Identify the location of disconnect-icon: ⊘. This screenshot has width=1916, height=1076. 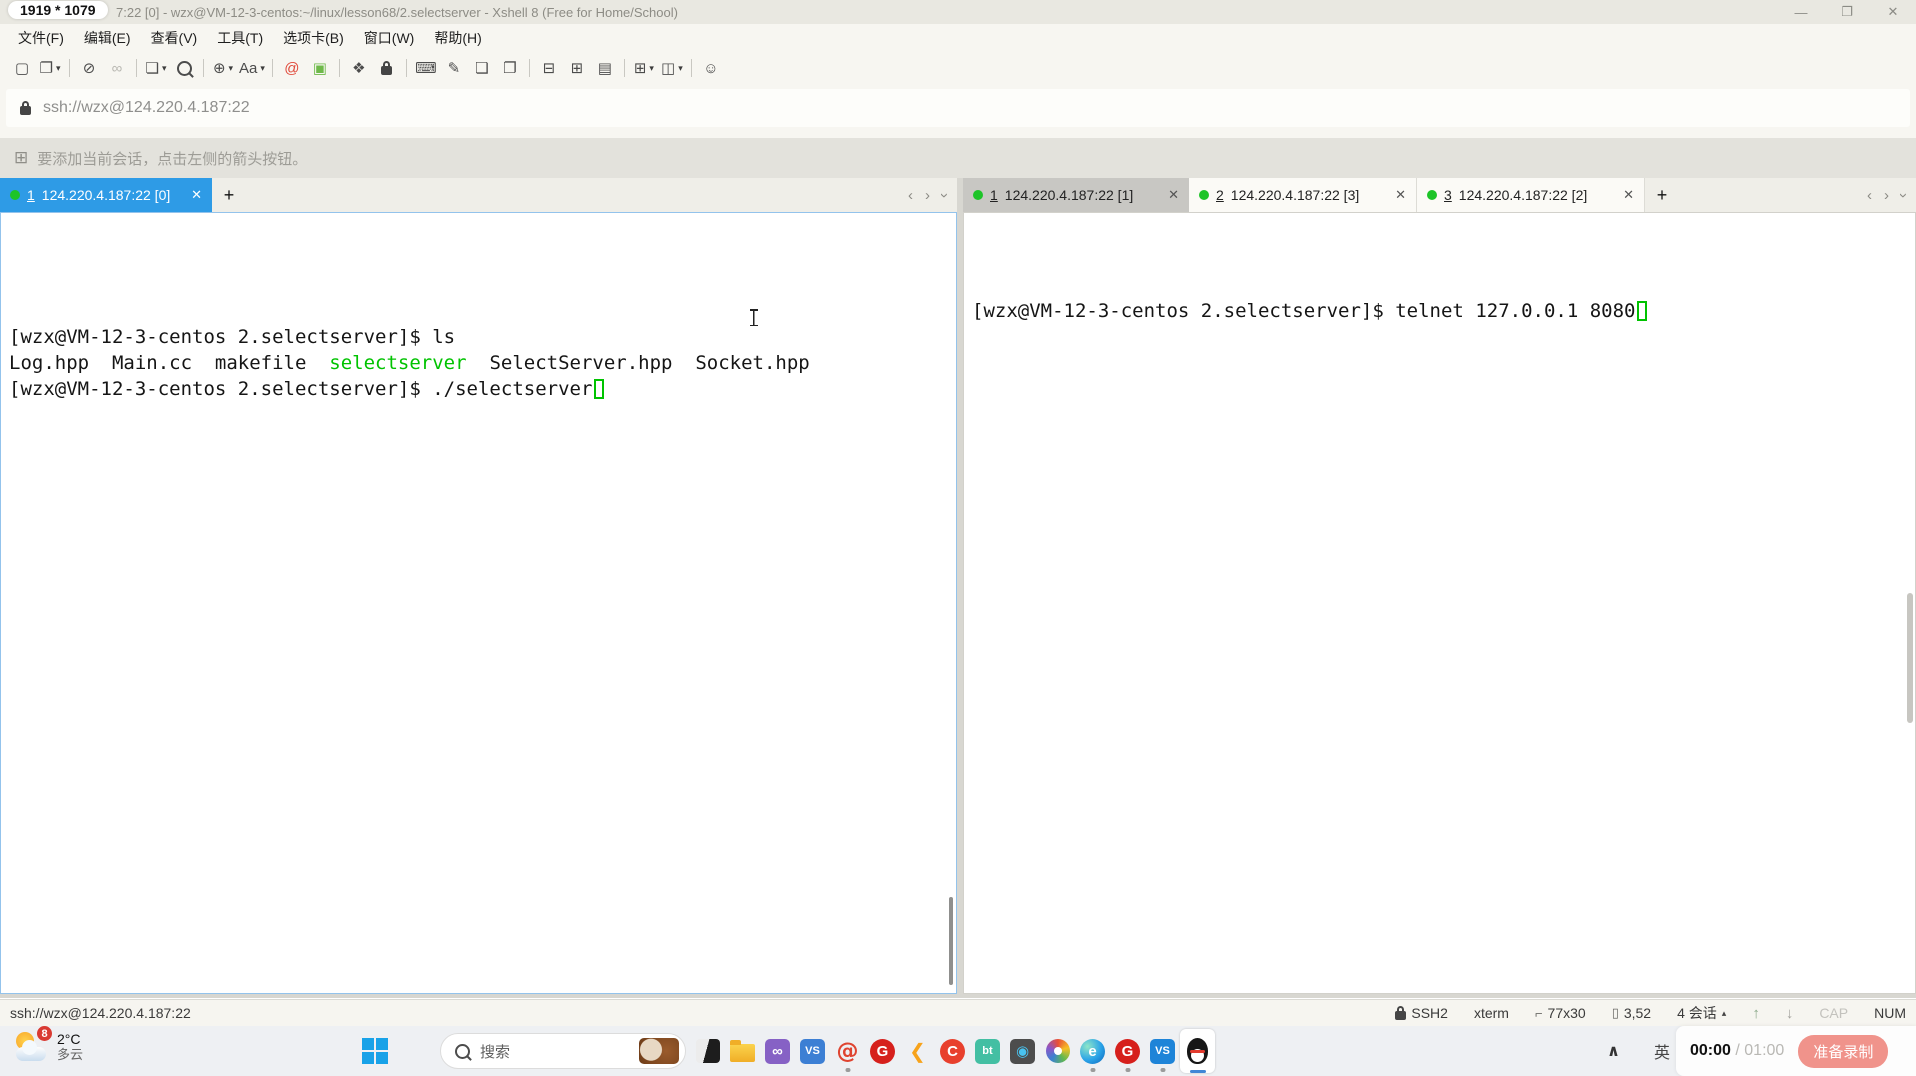
(89, 68).